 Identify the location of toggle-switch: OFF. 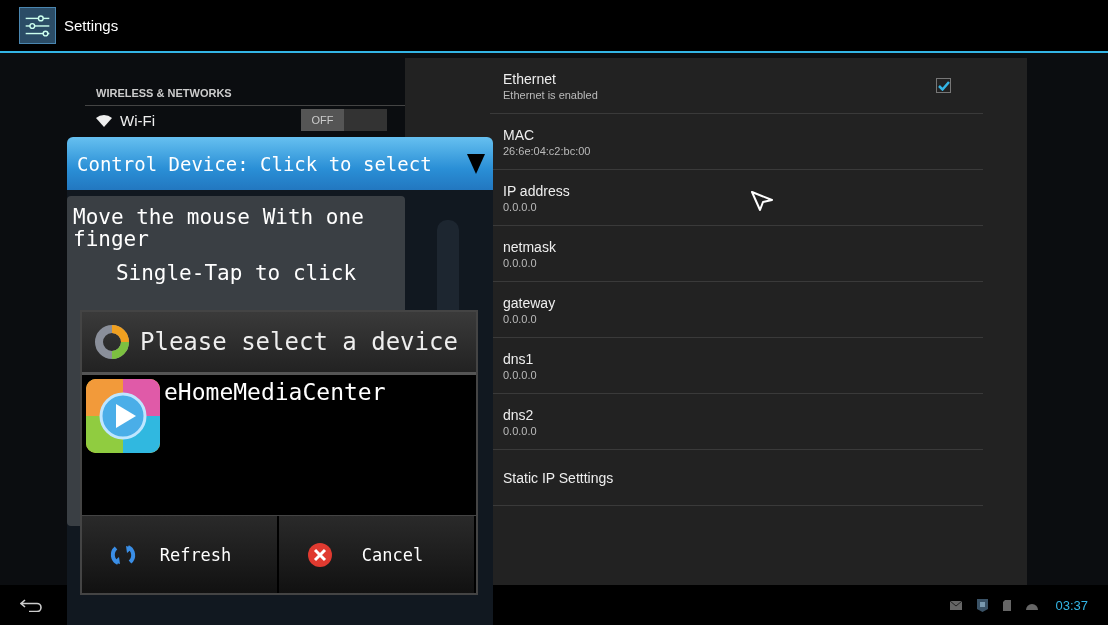
(344, 120).